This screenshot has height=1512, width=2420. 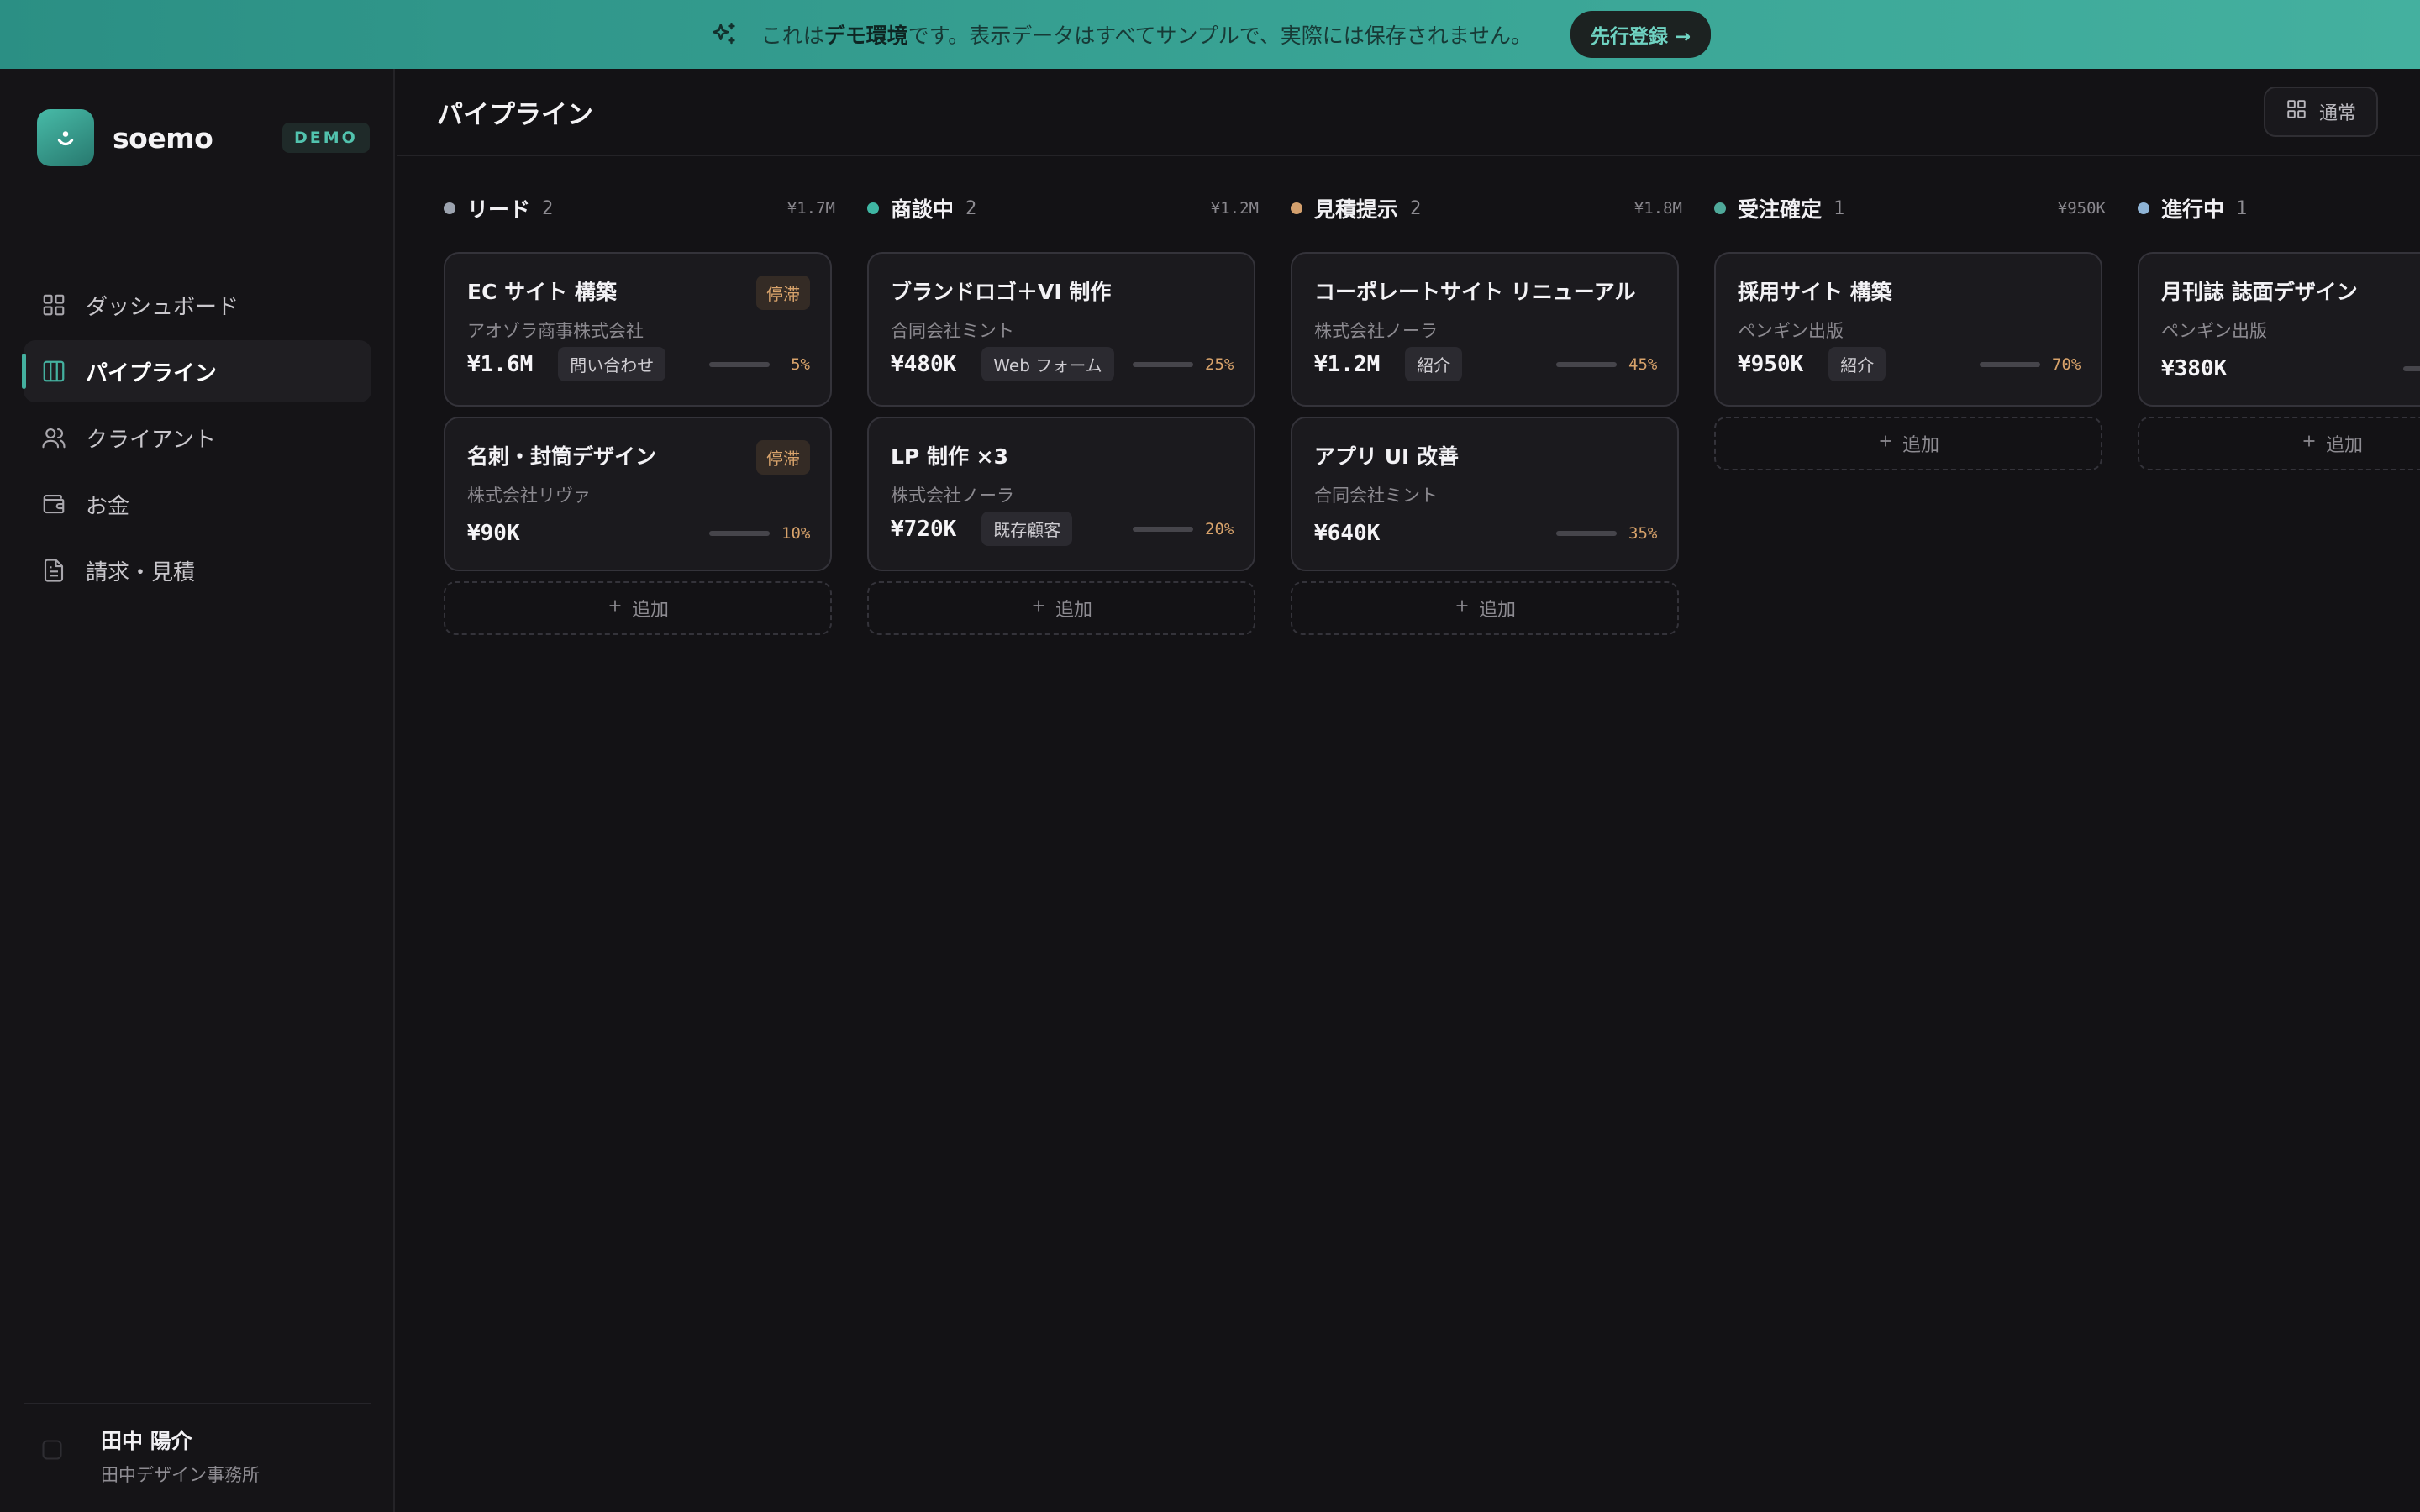 What do you see at coordinates (1485, 329) in the screenshot?
I see `deal-card: コーポレートサイト リニューアル 株式会社ノーラ ¥1.2M 紹介 45%` at bounding box center [1485, 329].